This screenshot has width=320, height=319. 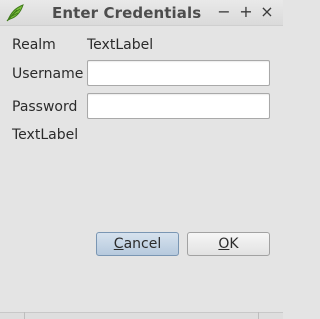 What do you see at coordinates (120, 45) in the screenshot?
I see `realm-value: TextLabel` at bounding box center [120, 45].